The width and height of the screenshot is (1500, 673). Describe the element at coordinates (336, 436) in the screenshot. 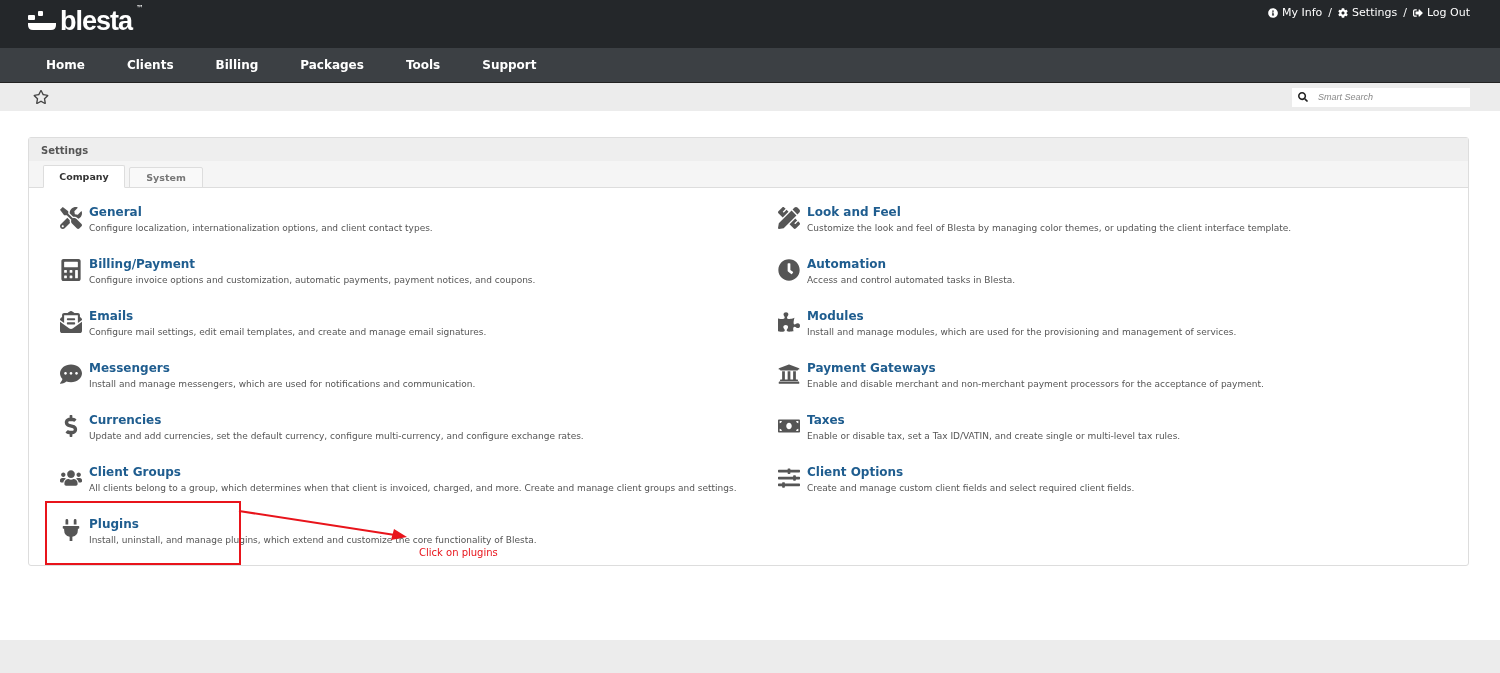

I see `setting-description: Update and add currencies, set the default currency, configure multi-currency, and configure exchange rates.` at that location.